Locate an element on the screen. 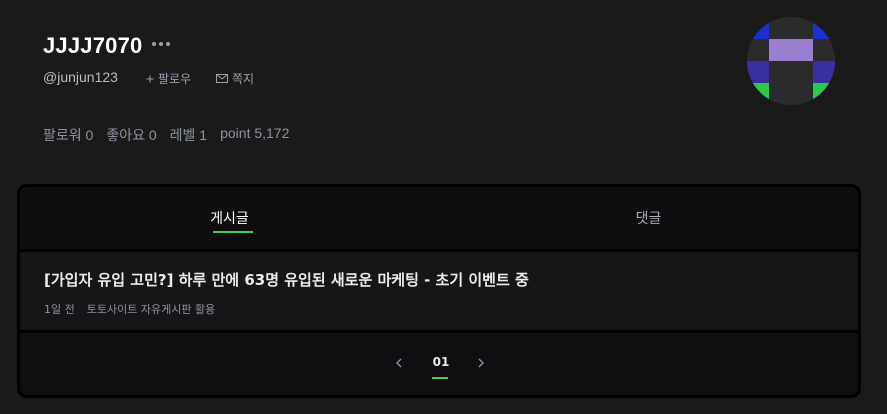 The width and height of the screenshot is (887, 414). tab-bar: 게시글 댓글 is located at coordinates (439, 218).